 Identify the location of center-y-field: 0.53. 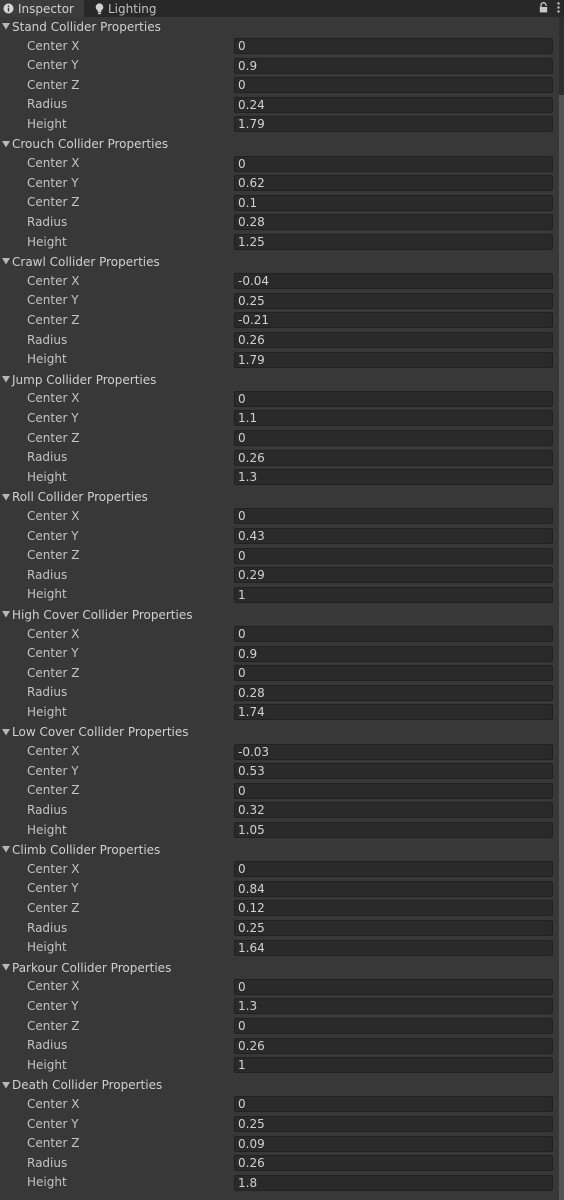
(393, 771).